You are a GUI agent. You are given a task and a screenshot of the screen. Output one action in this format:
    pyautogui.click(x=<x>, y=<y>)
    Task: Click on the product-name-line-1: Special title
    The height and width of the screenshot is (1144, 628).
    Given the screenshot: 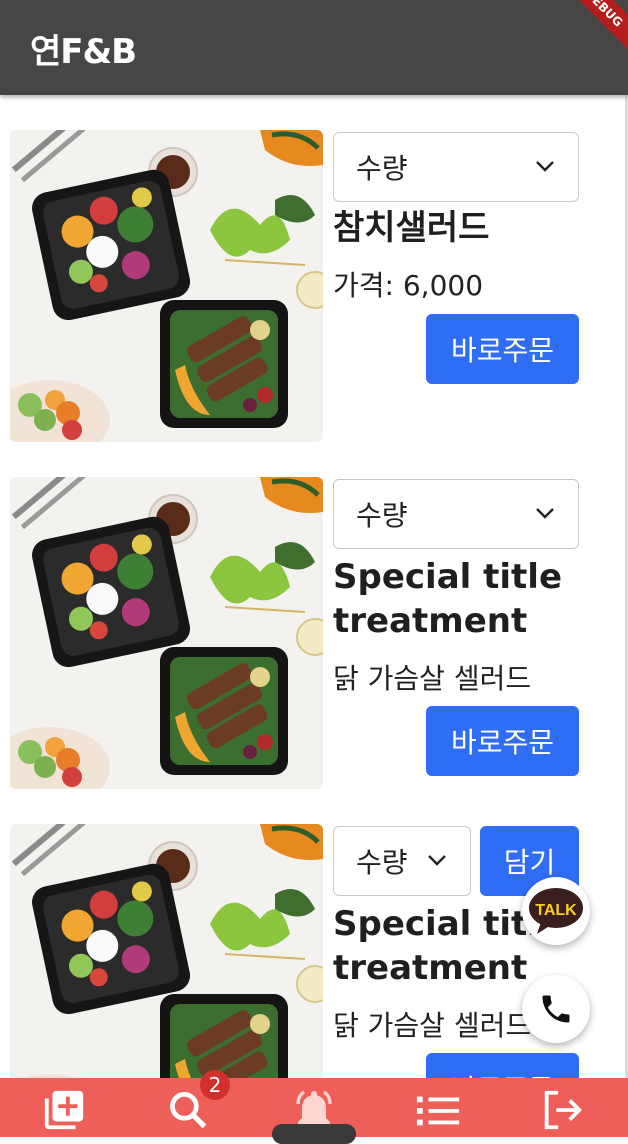 What is the action you would take?
    pyautogui.click(x=448, y=577)
    